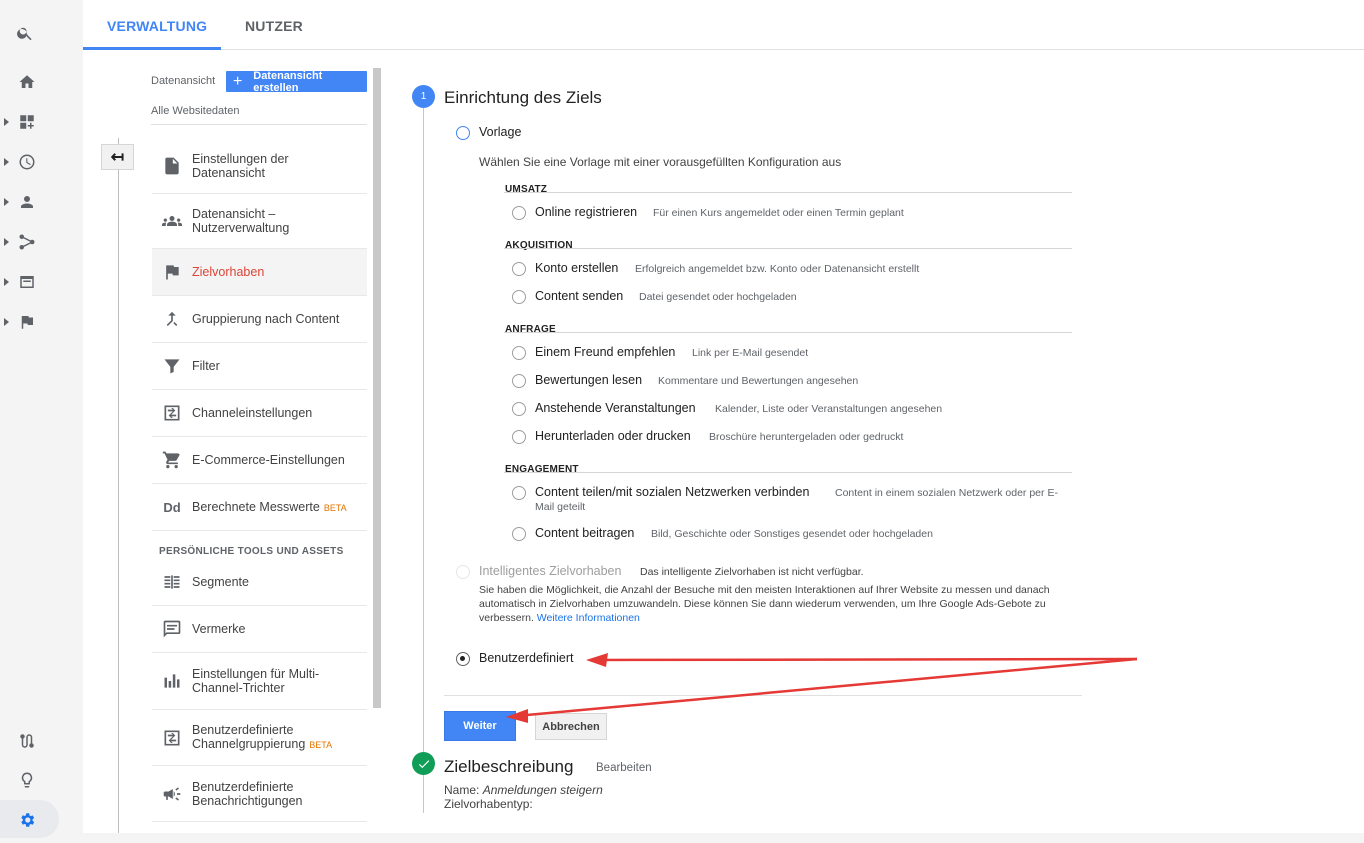 This screenshot has height=843, width=1364. What do you see at coordinates (172, 413) in the screenshot?
I see `channel-icon` at bounding box center [172, 413].